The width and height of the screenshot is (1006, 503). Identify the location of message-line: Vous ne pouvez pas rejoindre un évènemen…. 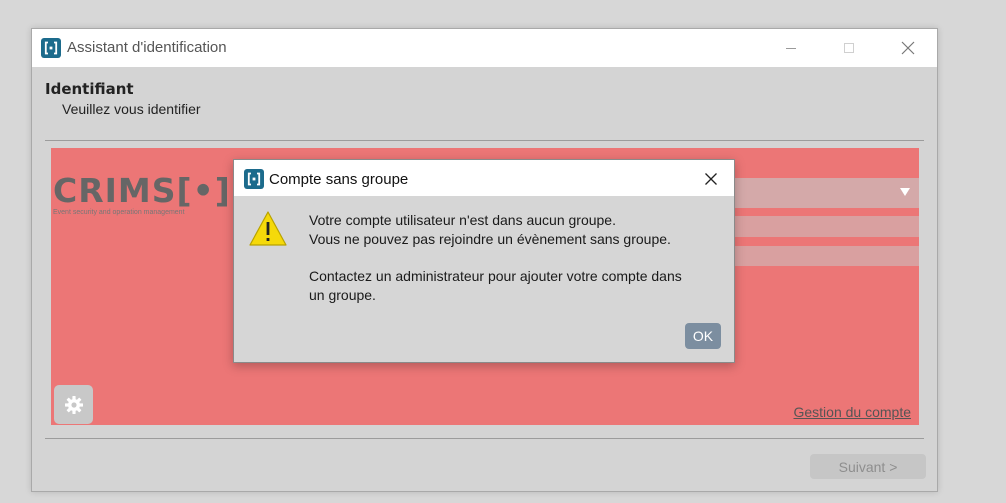
(490, 239).